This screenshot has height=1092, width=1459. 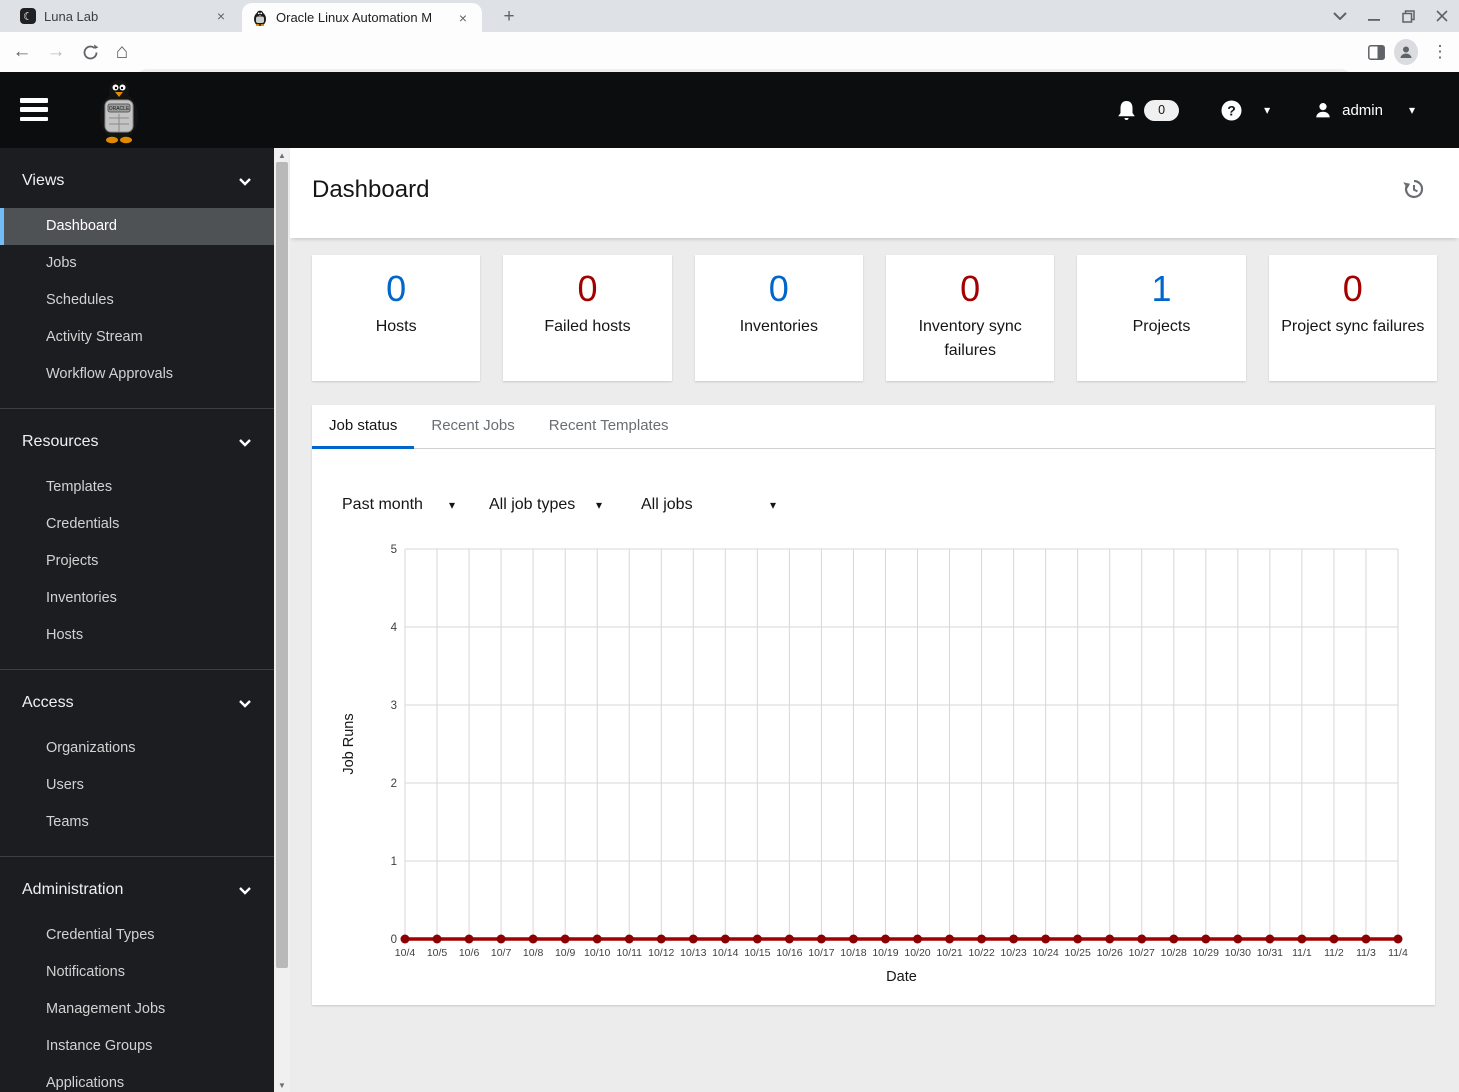 I want to click on forward-button: →, so click(x=56, y=52).